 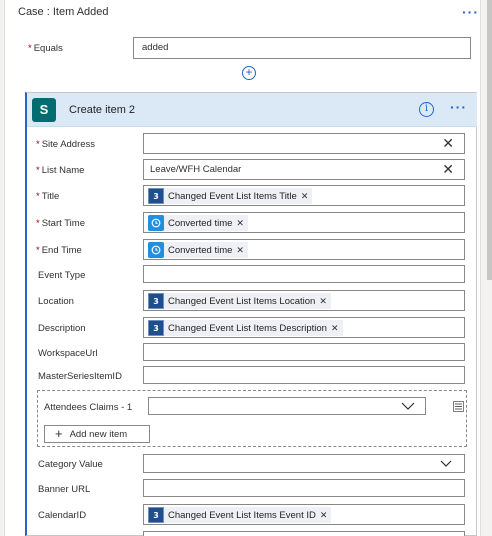 What do you see at coordinates (252, 418) in the screenshot?
I see `attendees-array-group: Attendees Claims - 1 + Add new item` at bounding box center [252, 418].